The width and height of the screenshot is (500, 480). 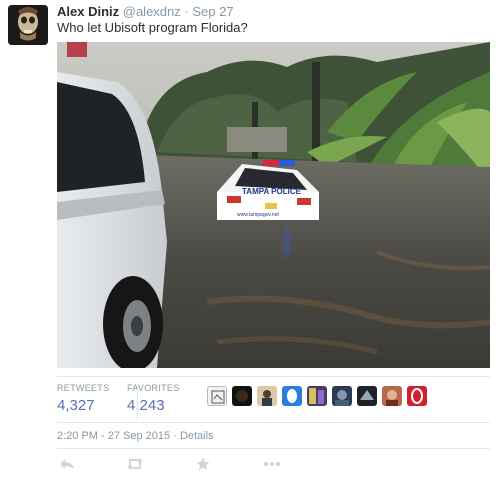 What do you see at coordinates (152, 11) in the screenshot?
I see `author-handle: @alexdnz` at bounding box center [152, 11].